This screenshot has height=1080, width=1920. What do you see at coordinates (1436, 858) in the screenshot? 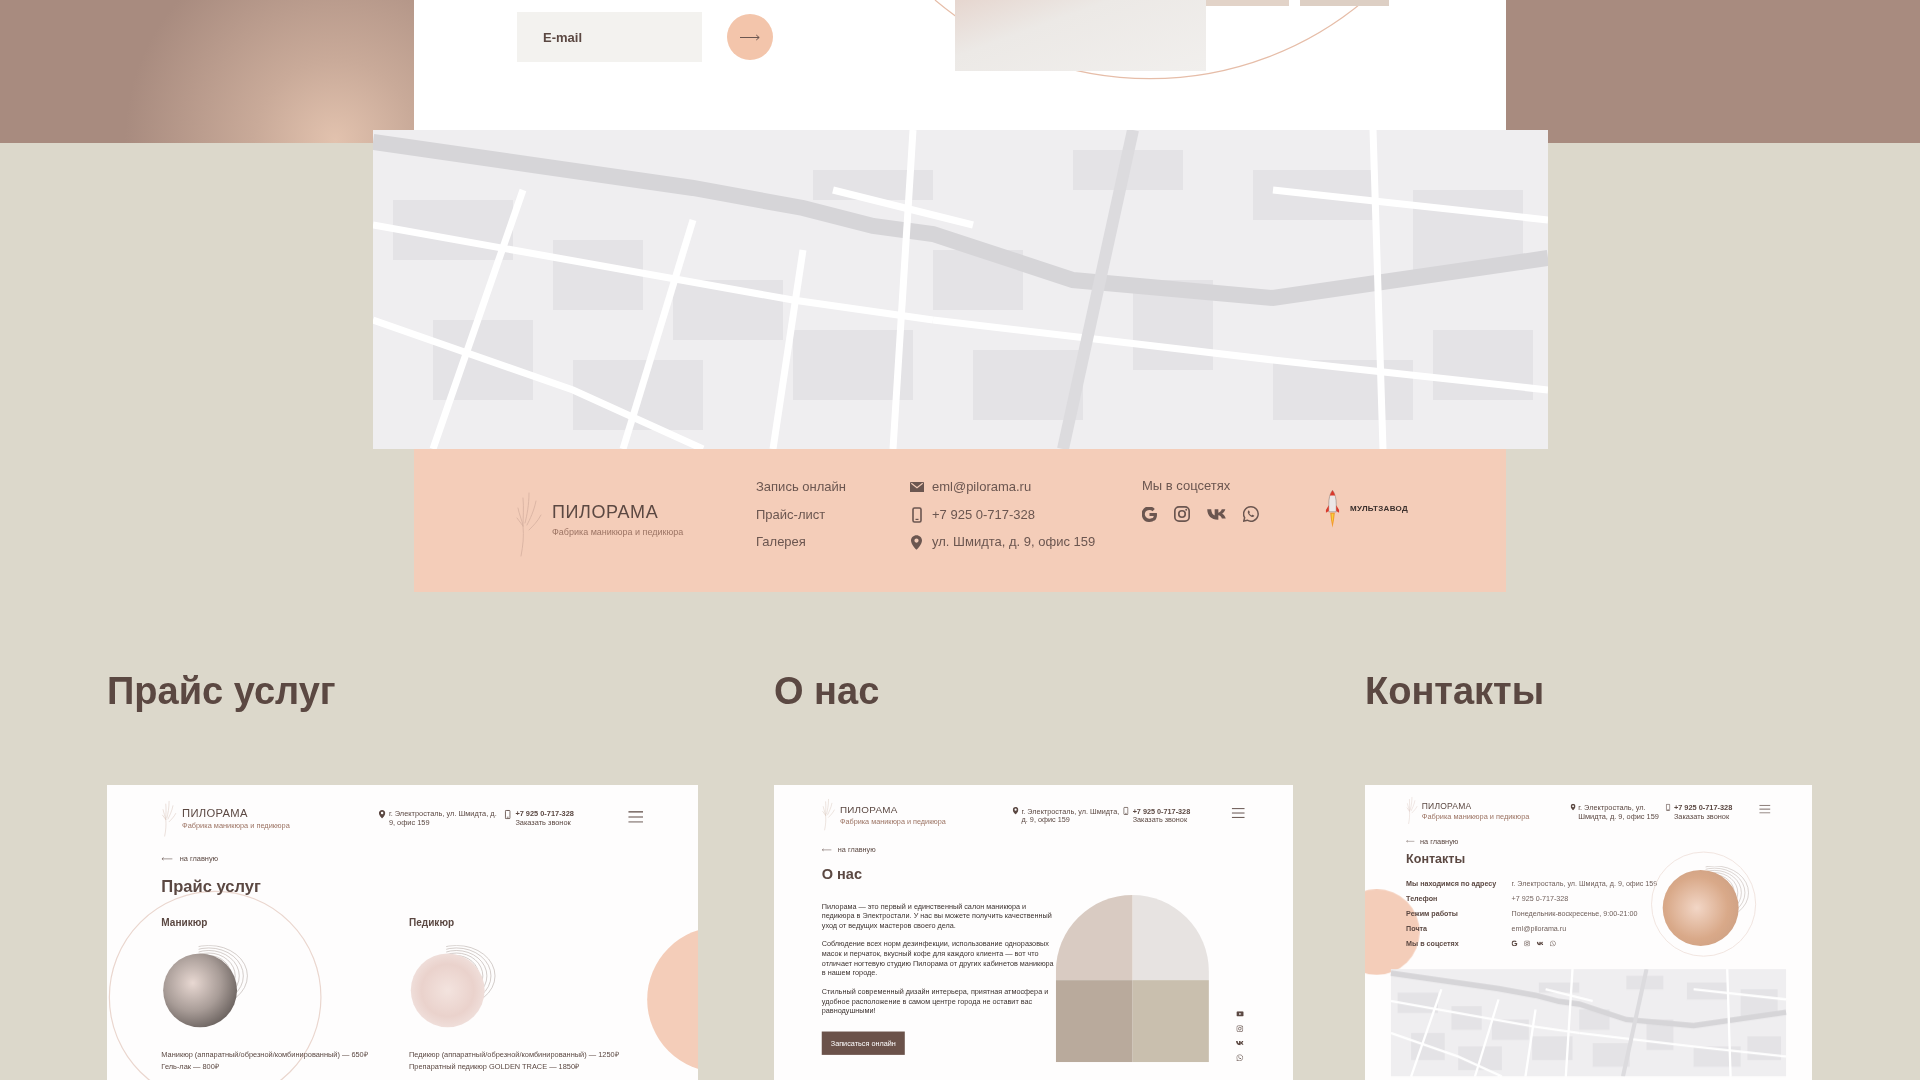
I see `page-title: Контакты` at bounding box center [1436, 858].